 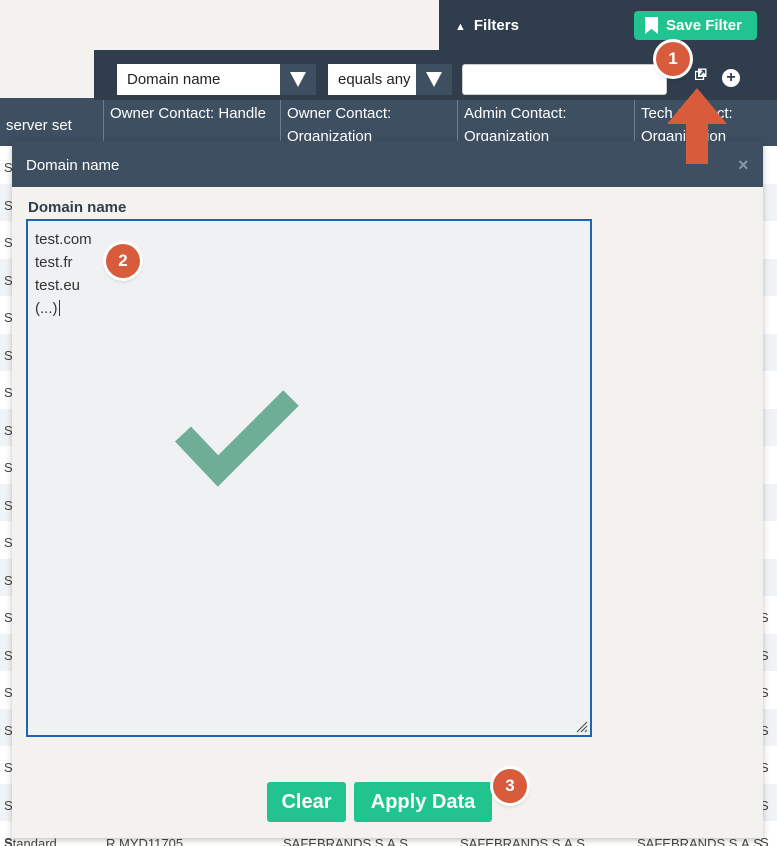 I want to click on clear-button: Clear, so click(x=306, y=802).